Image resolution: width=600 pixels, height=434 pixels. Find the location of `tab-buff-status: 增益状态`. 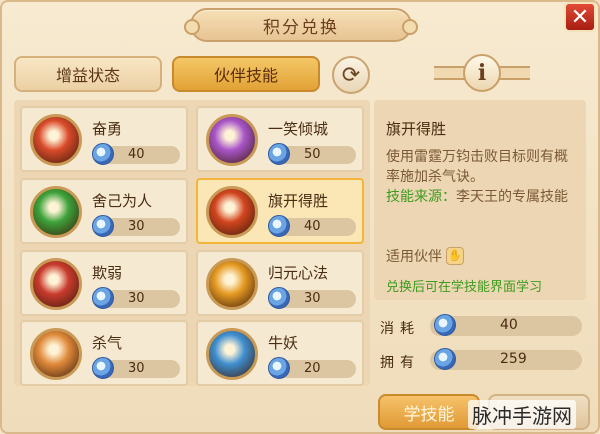

tab-buff-status: 增益状态 is located at coordinates (88, 74).